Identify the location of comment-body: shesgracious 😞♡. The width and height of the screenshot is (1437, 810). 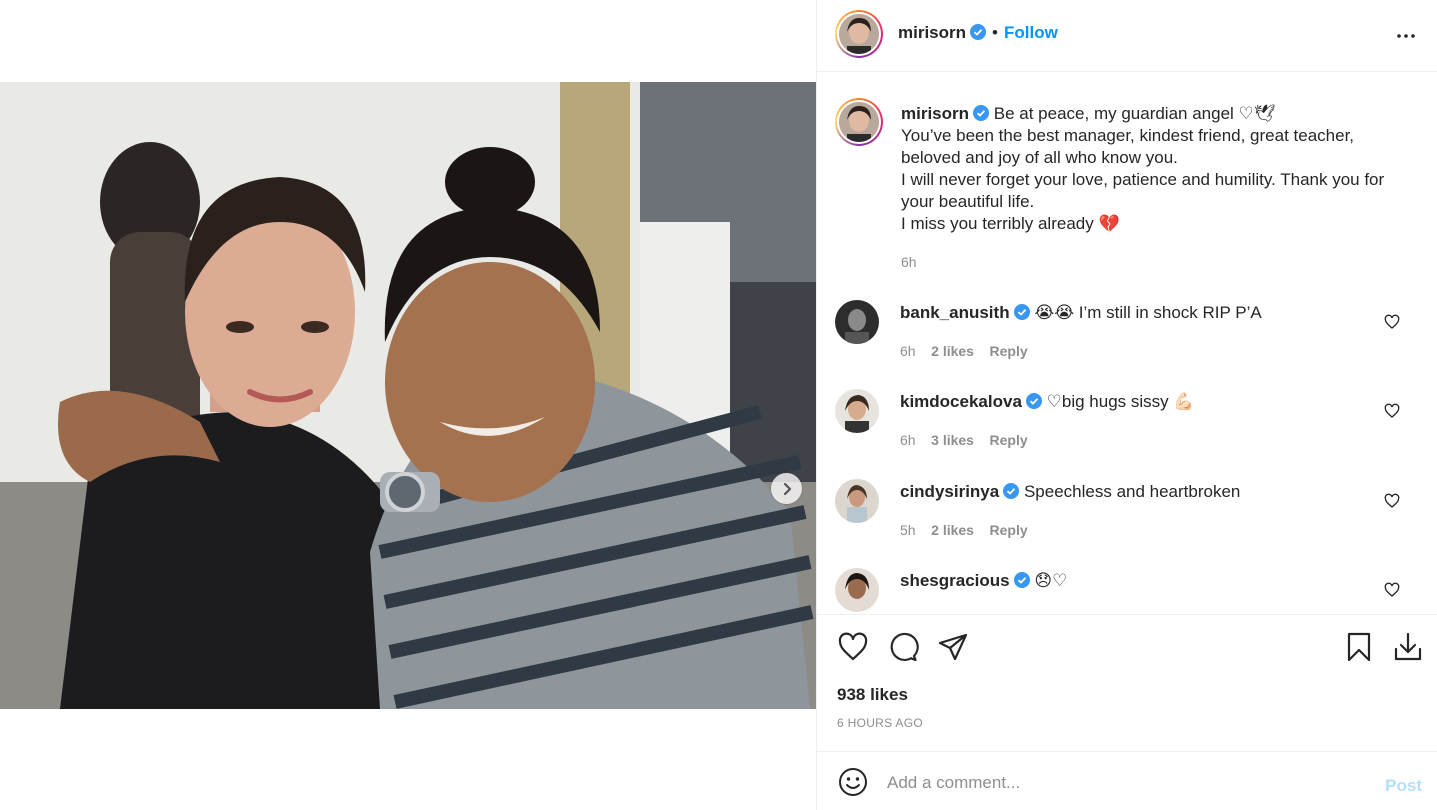
(983, 581).